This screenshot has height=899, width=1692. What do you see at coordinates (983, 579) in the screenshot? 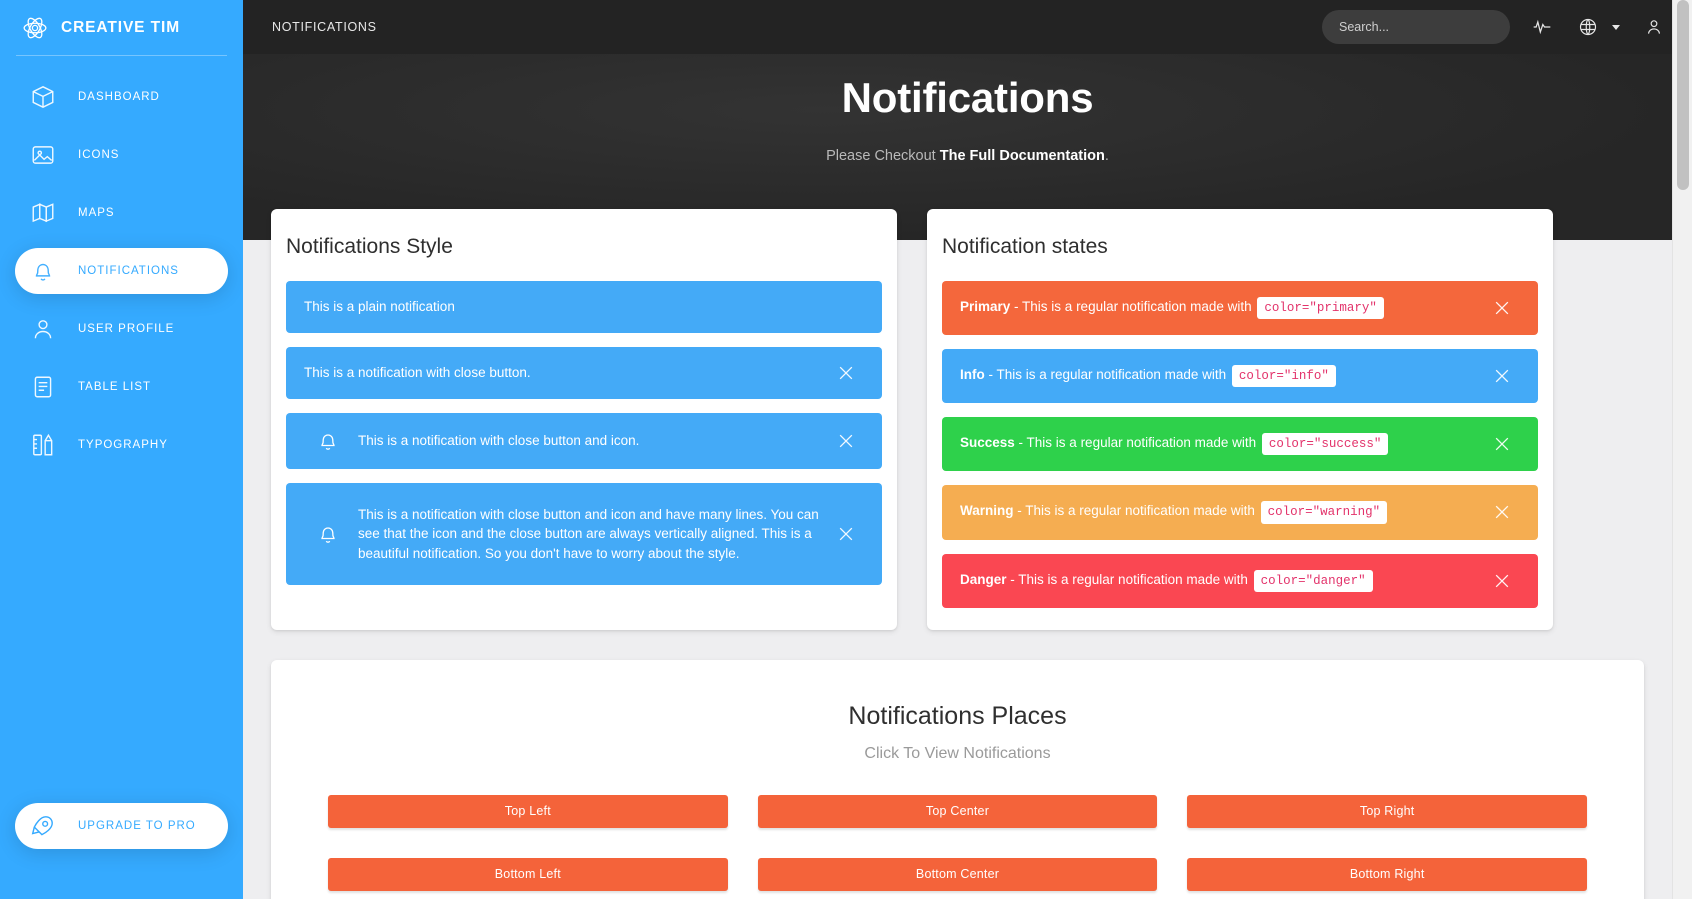
I see `state-label: Danger` at bounding box center [983, 579].